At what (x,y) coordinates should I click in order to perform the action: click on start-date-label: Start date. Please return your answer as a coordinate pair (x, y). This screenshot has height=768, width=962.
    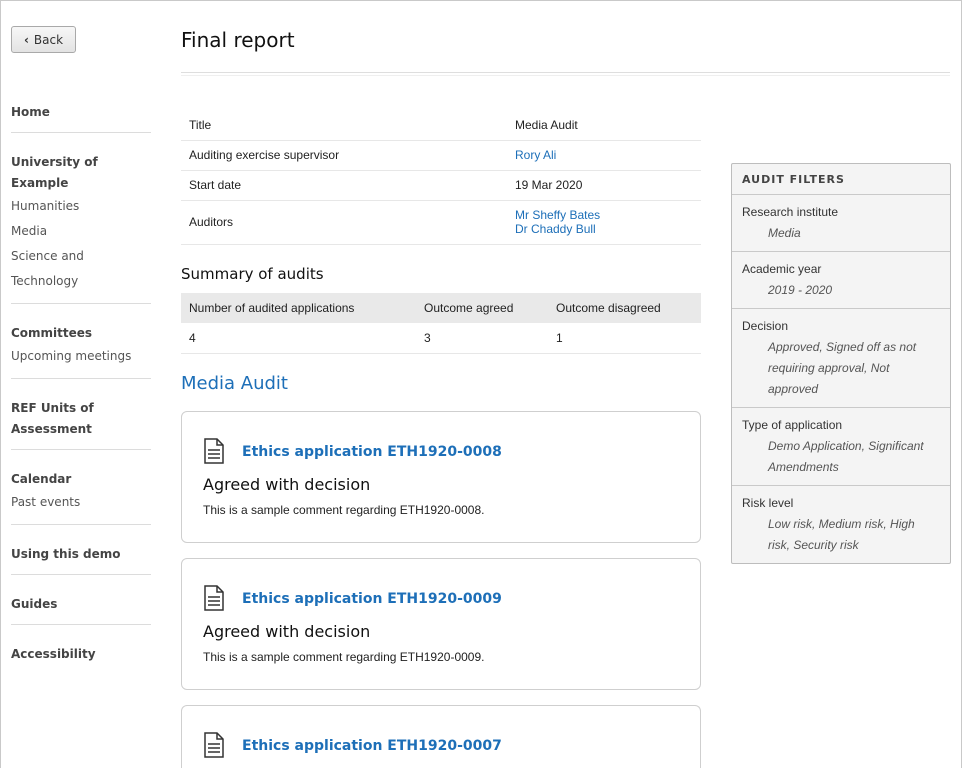
    Looking at the image, I should click on (344, 185).